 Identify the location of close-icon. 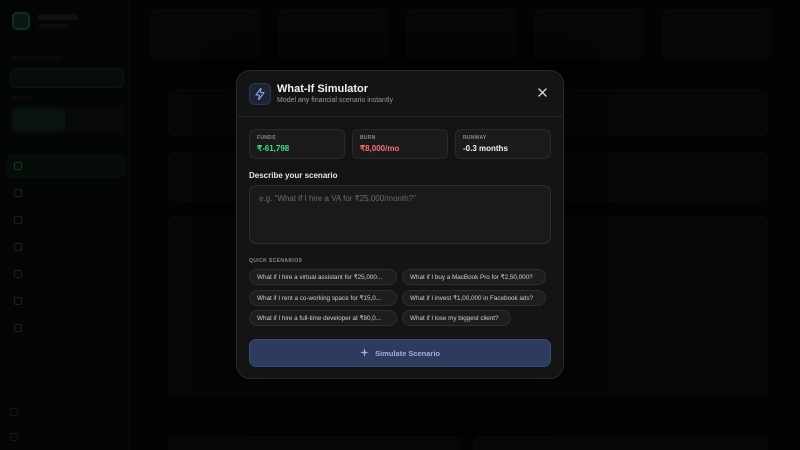
(542, 92).